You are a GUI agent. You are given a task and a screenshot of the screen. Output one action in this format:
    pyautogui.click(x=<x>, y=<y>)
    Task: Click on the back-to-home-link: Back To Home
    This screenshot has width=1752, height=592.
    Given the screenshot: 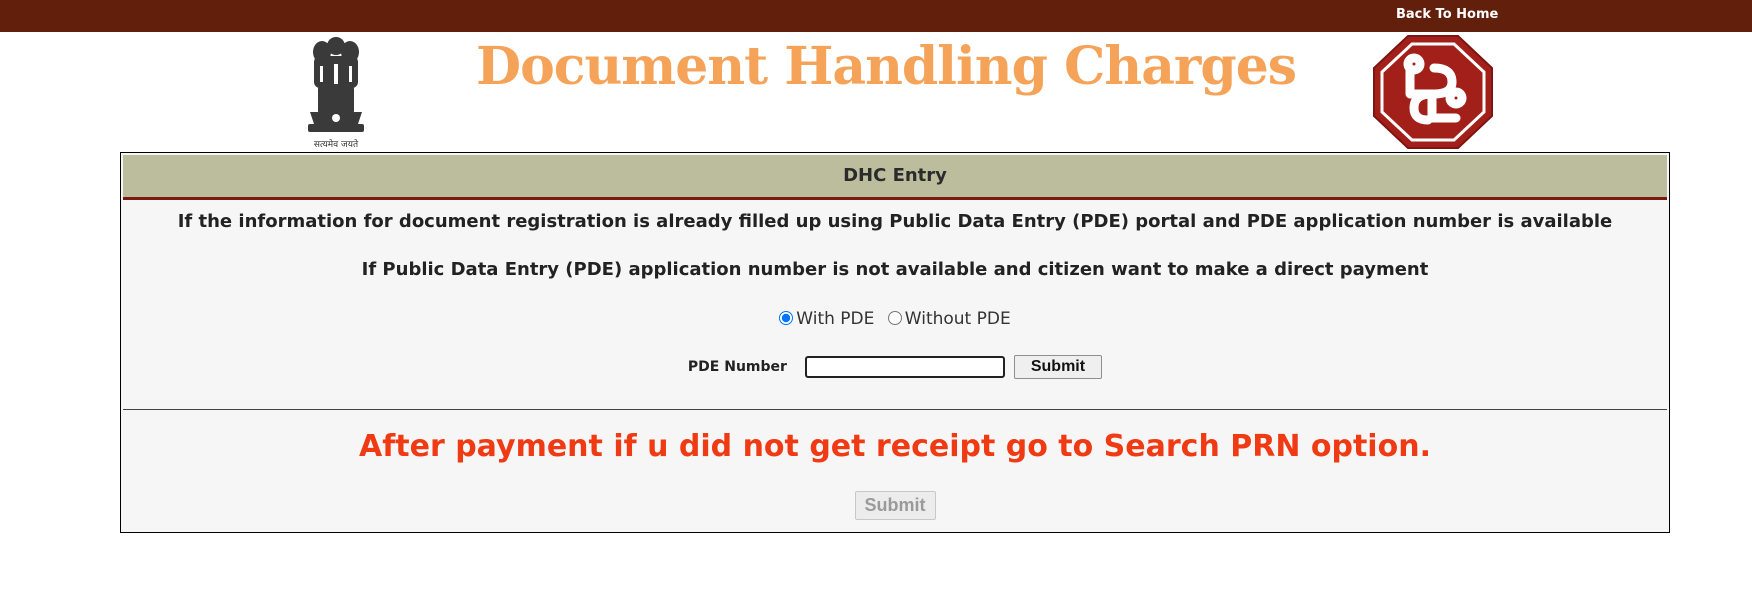 What is the action you would take?
    pyautogui.click(x=1447, y=14)
    